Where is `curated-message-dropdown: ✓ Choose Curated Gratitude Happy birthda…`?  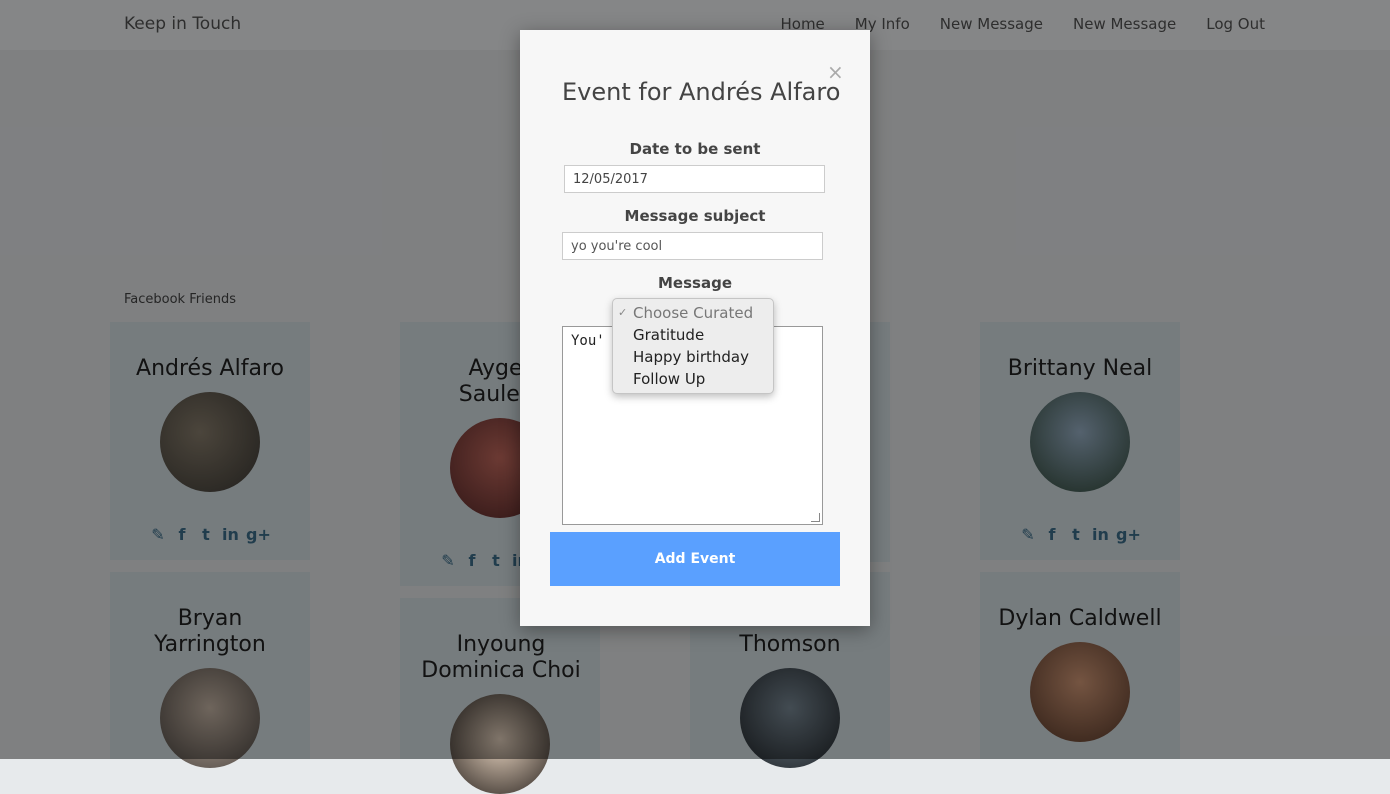 curated-message-dropdown: ✓ Choose Curated Gratitude Happy birthda… is located at coordinates (693, 346).